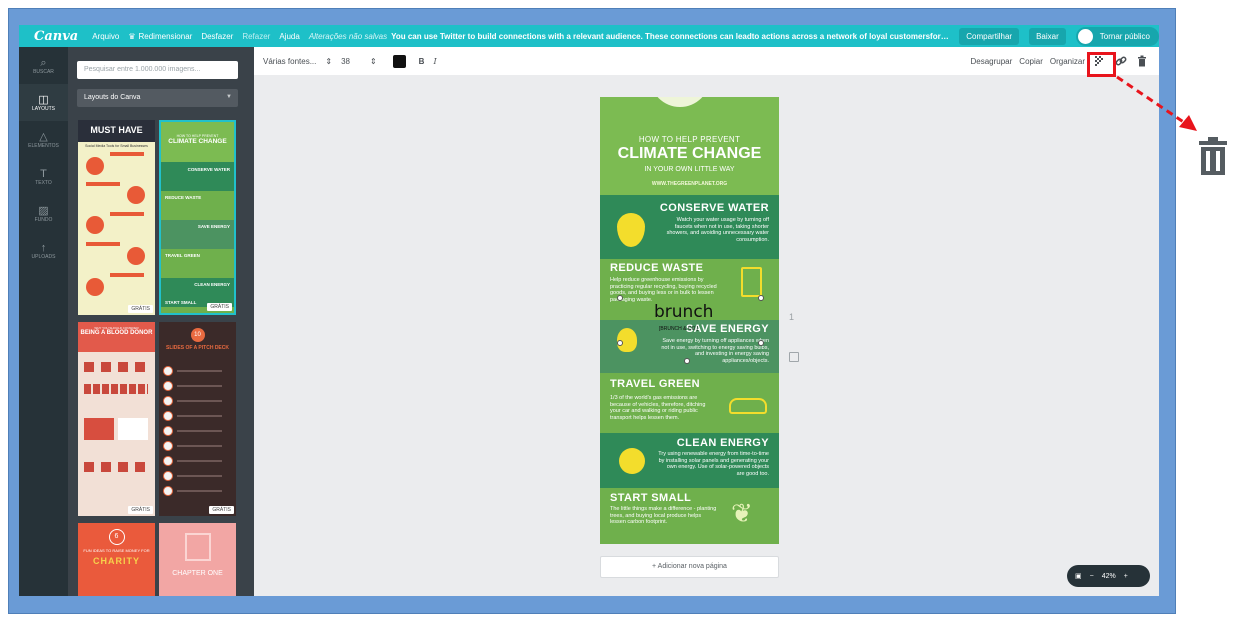 This screenshot has height=620, width=1233. What do you see at coordinates (43, 210) in the screenshot?
I see `background-icon: ▨` at bounding box center [43, 210].